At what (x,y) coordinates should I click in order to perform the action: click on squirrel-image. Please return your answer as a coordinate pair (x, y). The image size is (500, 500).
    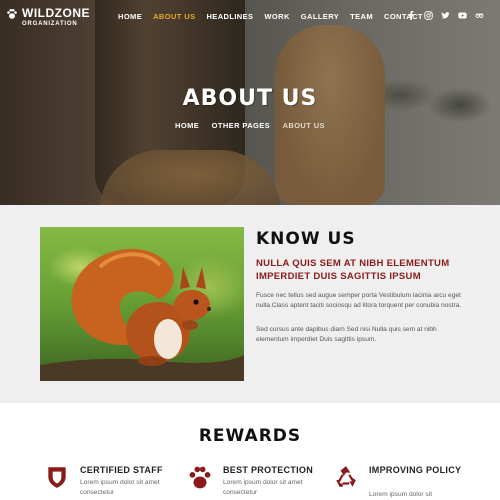
    Looking at the image, I should click on (142, 304).